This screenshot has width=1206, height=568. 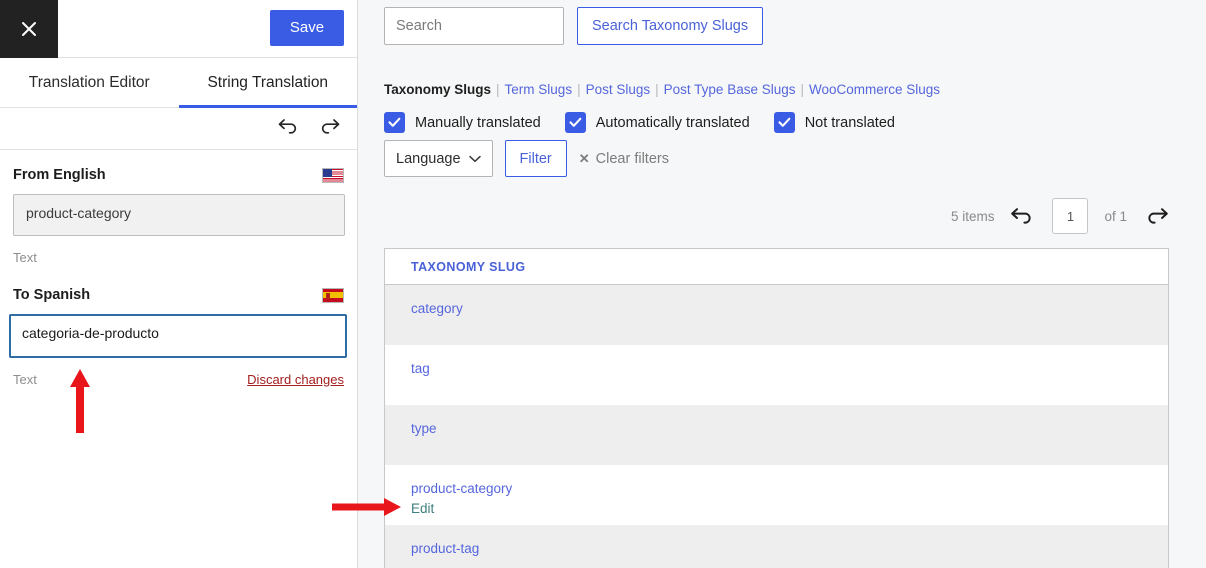 What do you see at coordinates (307, 28) in the screenshot?
I see `save-button: Save` at bounding box center [307, 28].